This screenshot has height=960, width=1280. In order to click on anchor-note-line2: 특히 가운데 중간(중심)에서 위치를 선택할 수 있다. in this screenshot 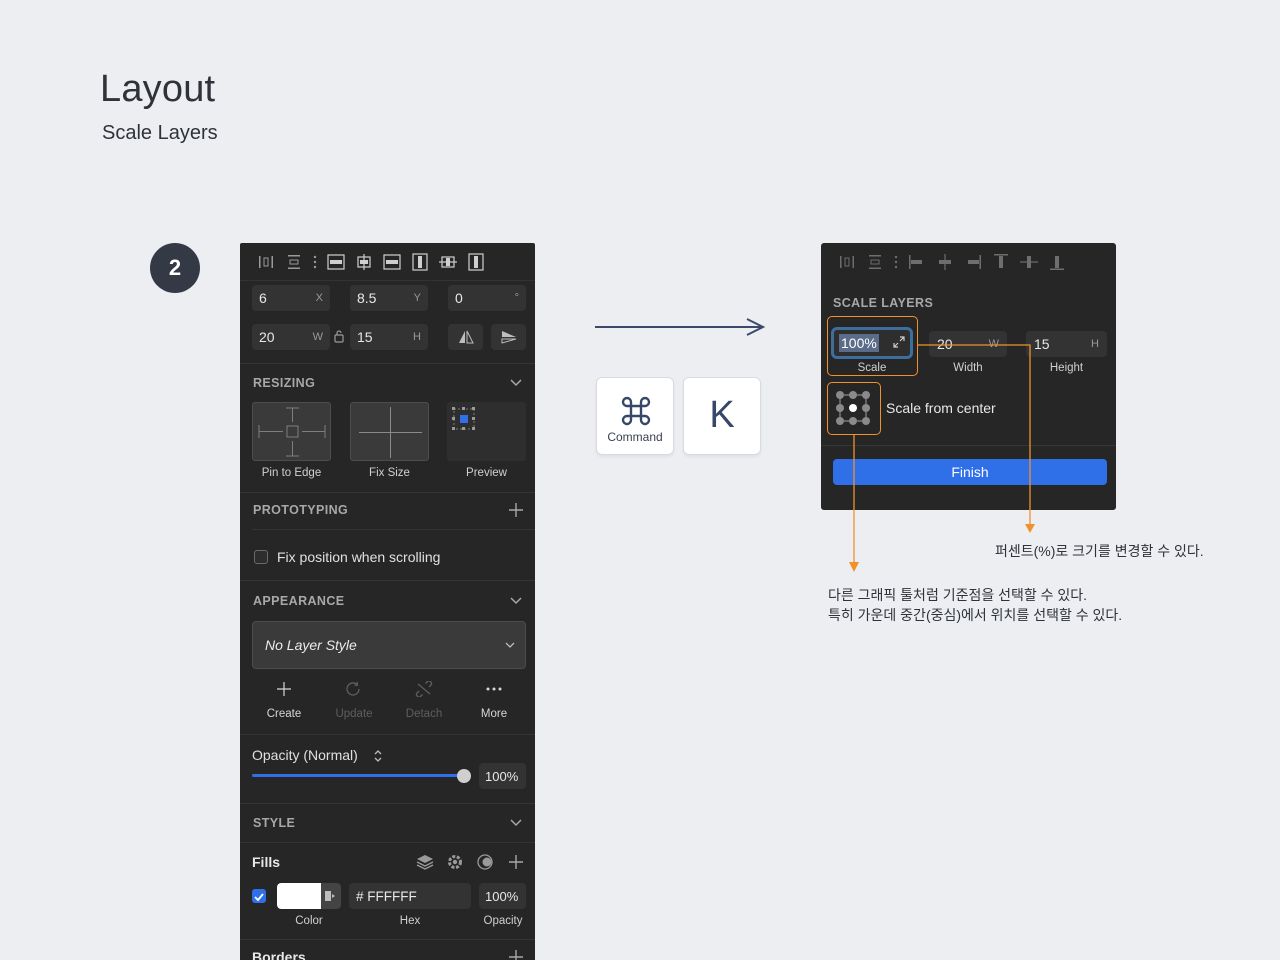, I will do `click(975, 615)`.